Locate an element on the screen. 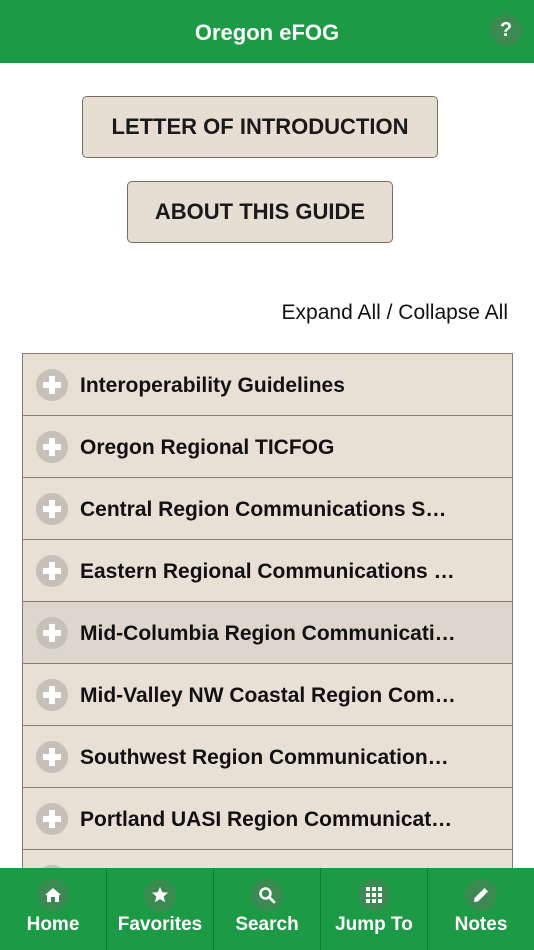 The width and height of the screenshot is (534, 950). list-item-label: Oregon Regional TICFOG is located at coordinates (207, 447).